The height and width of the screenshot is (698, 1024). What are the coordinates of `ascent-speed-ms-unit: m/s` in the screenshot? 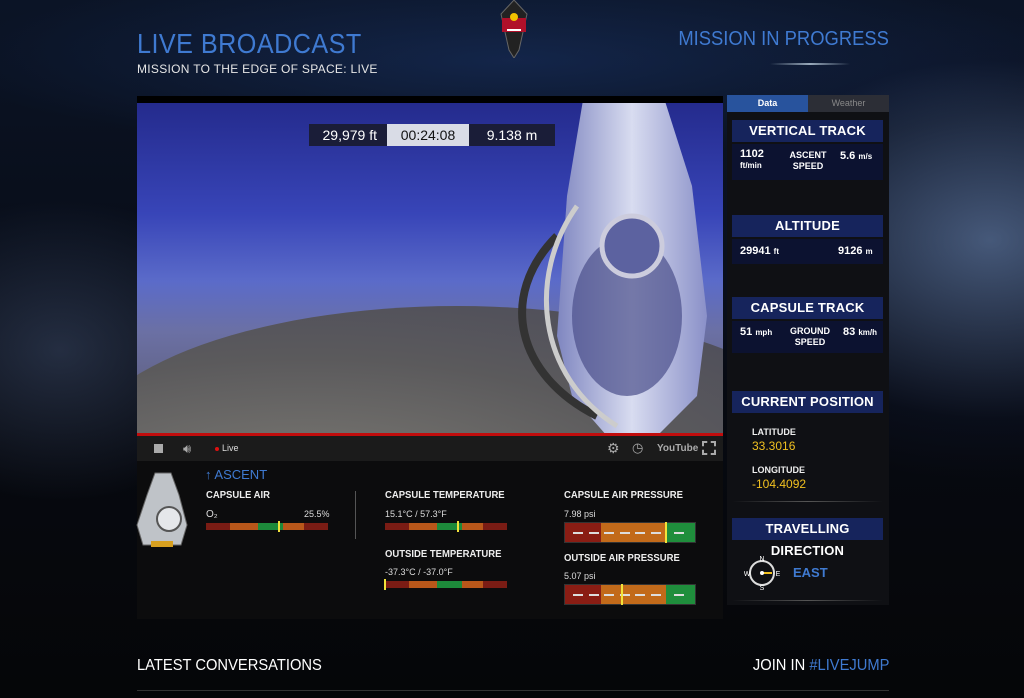 It's located at (865, 156).